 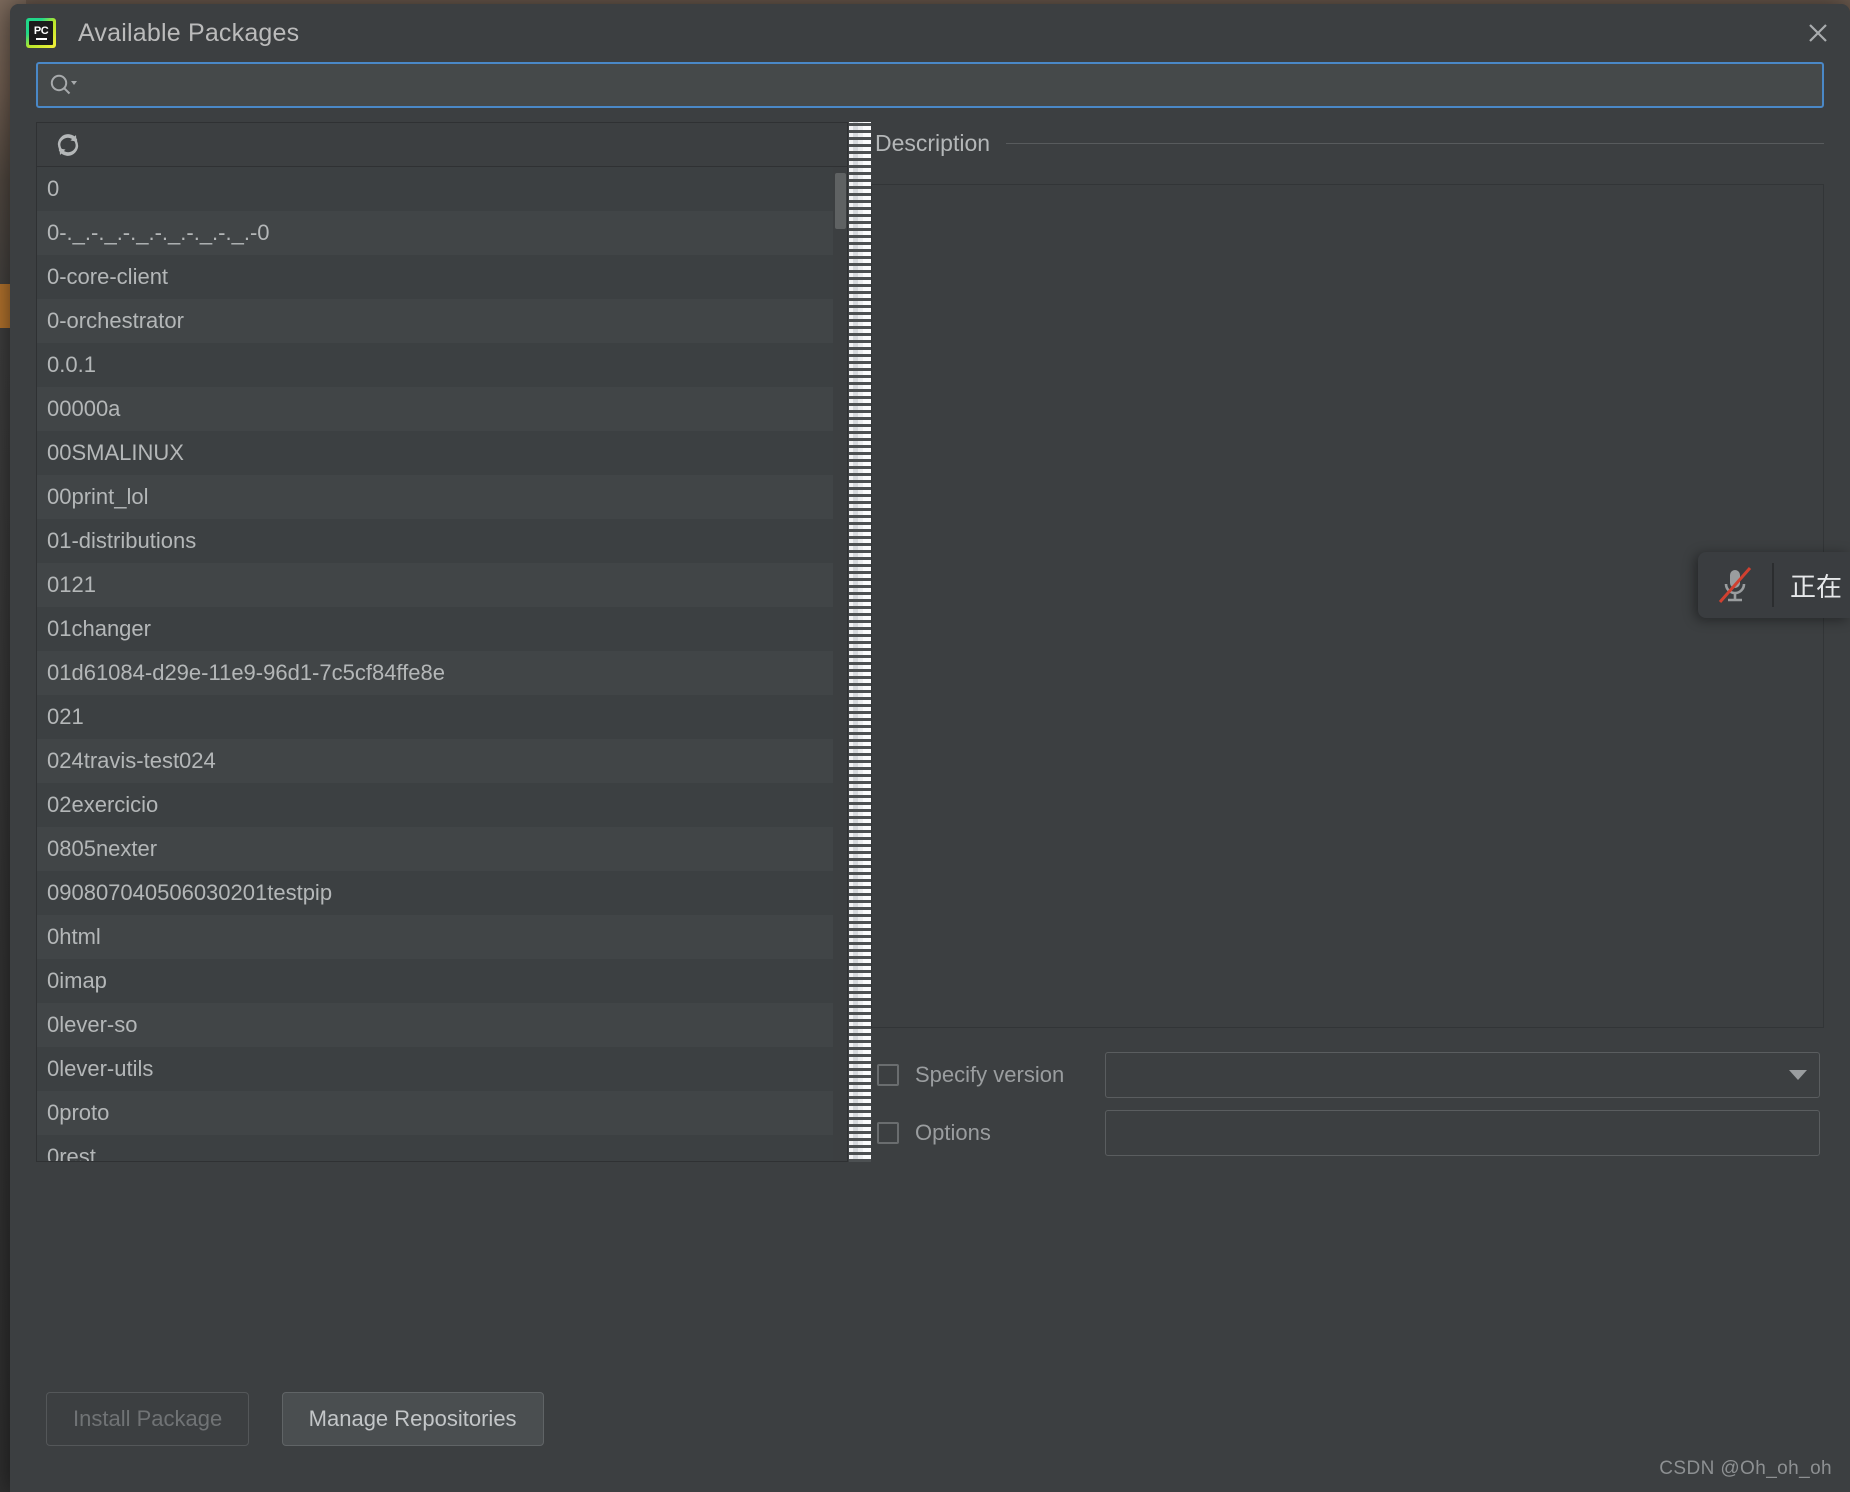 I want to click on microphone-muted-icon, so click(x=1735, y=585).